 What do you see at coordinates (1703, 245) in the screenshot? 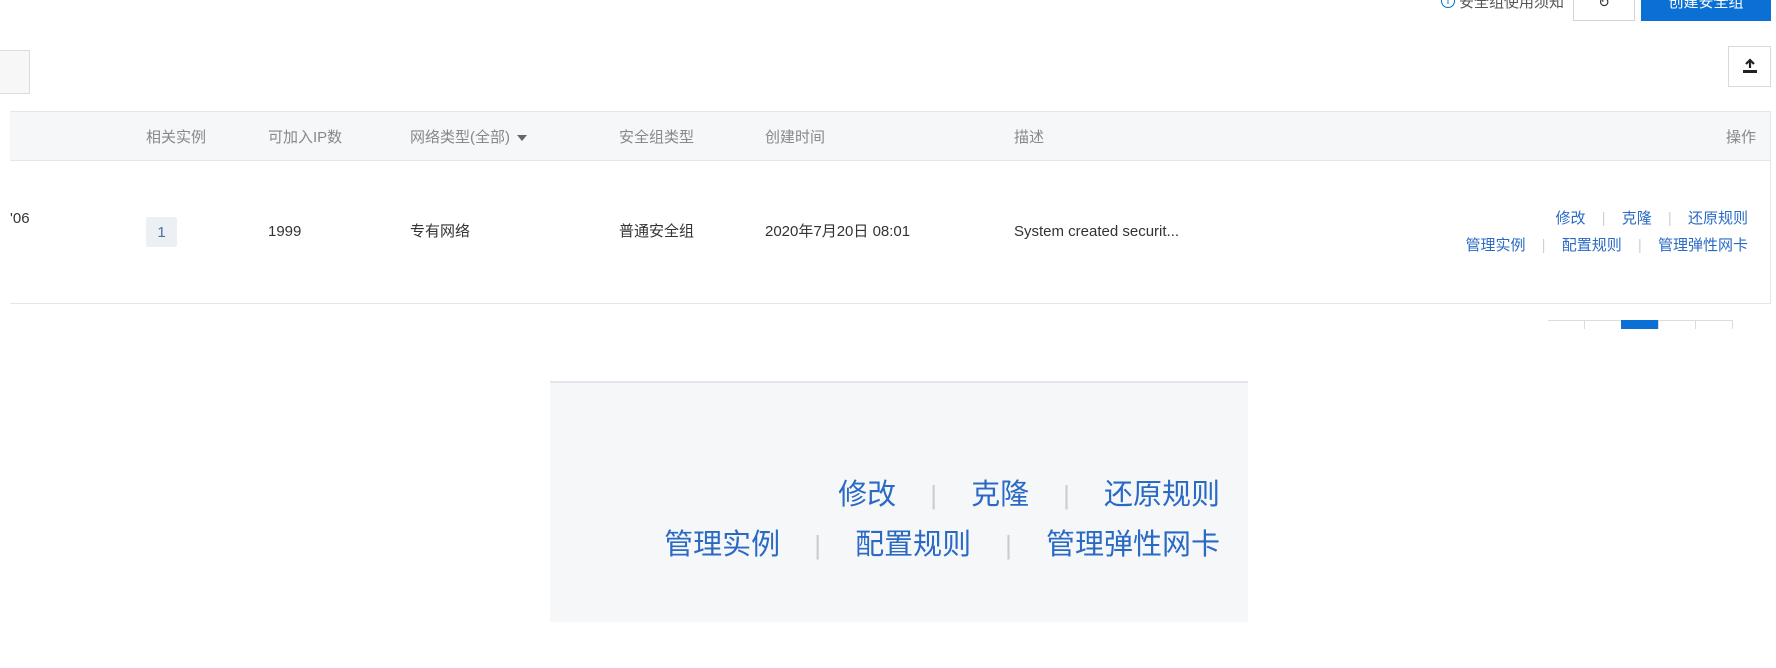
I see `manage-eni-link: 管理弹性网卡` at bounding box center [1703, 245].